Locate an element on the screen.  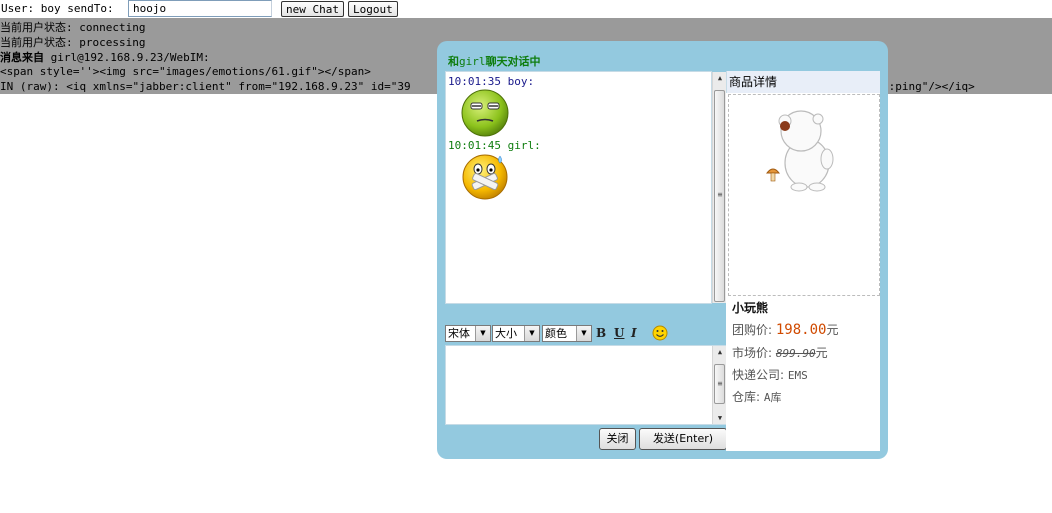
message-scrollbar: ▲ ≡ is located at coordinates (719, 187).